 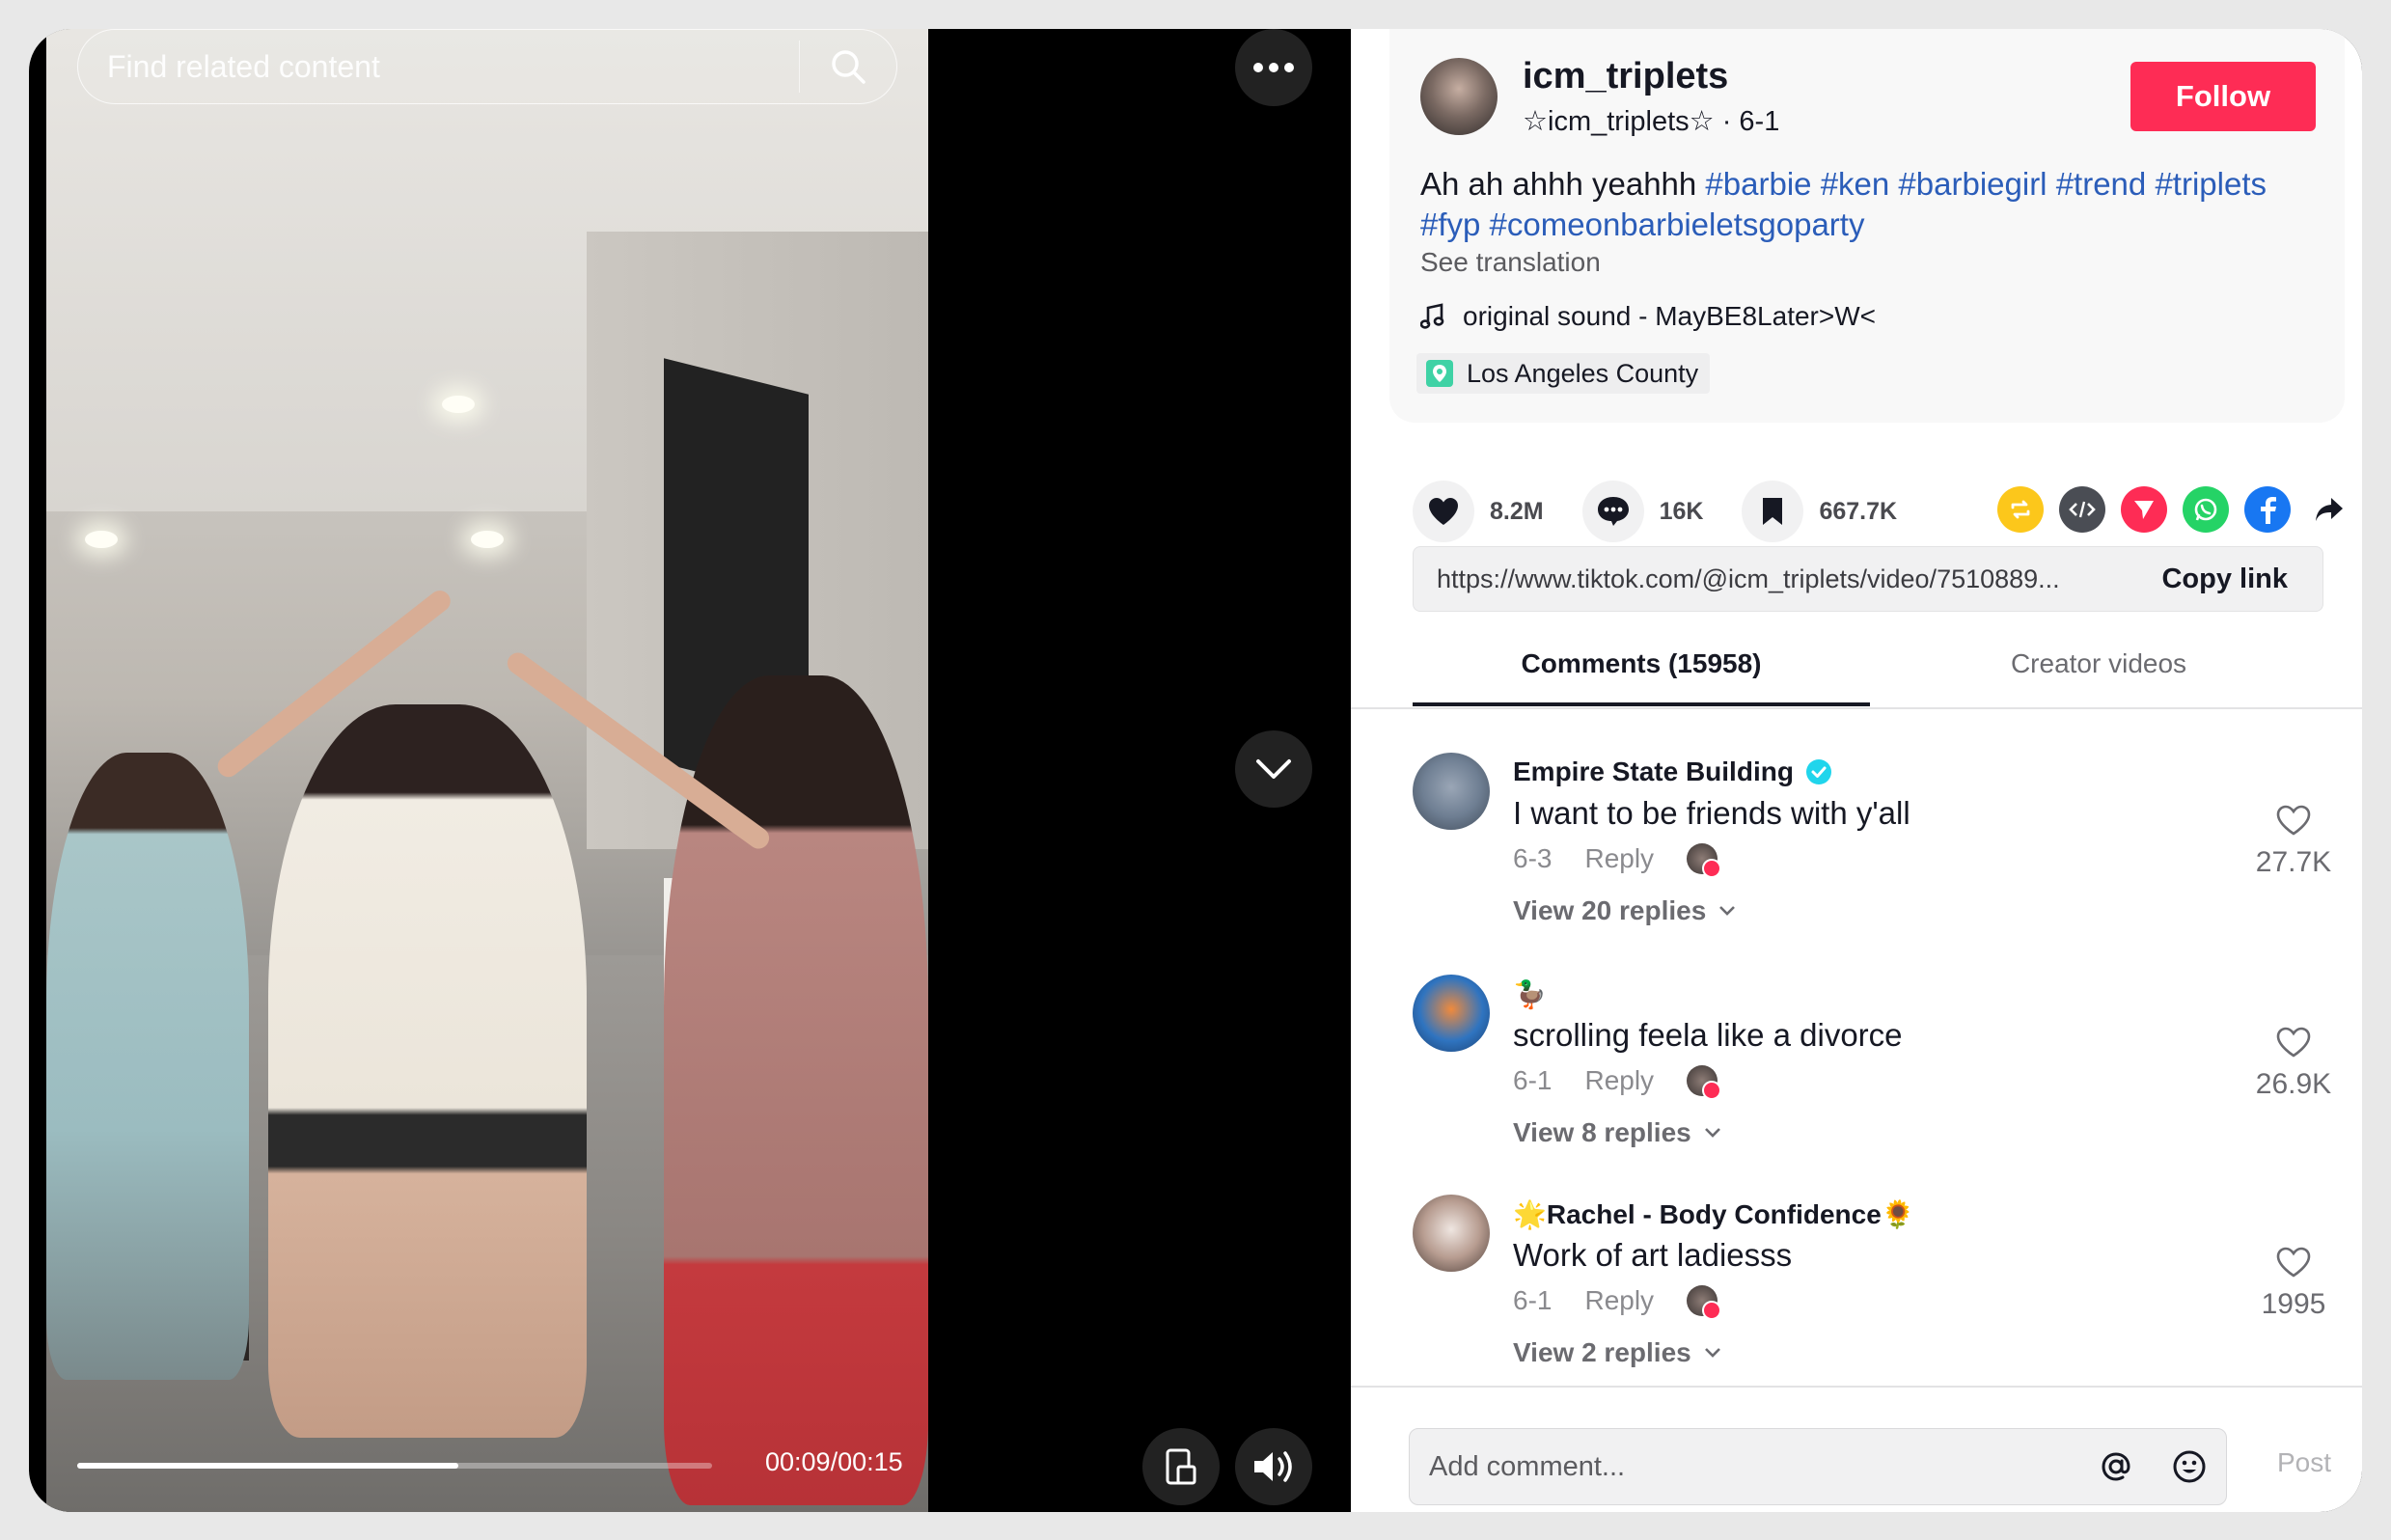 I want to click on video-progress-bar, so click(x=394, y=1466).